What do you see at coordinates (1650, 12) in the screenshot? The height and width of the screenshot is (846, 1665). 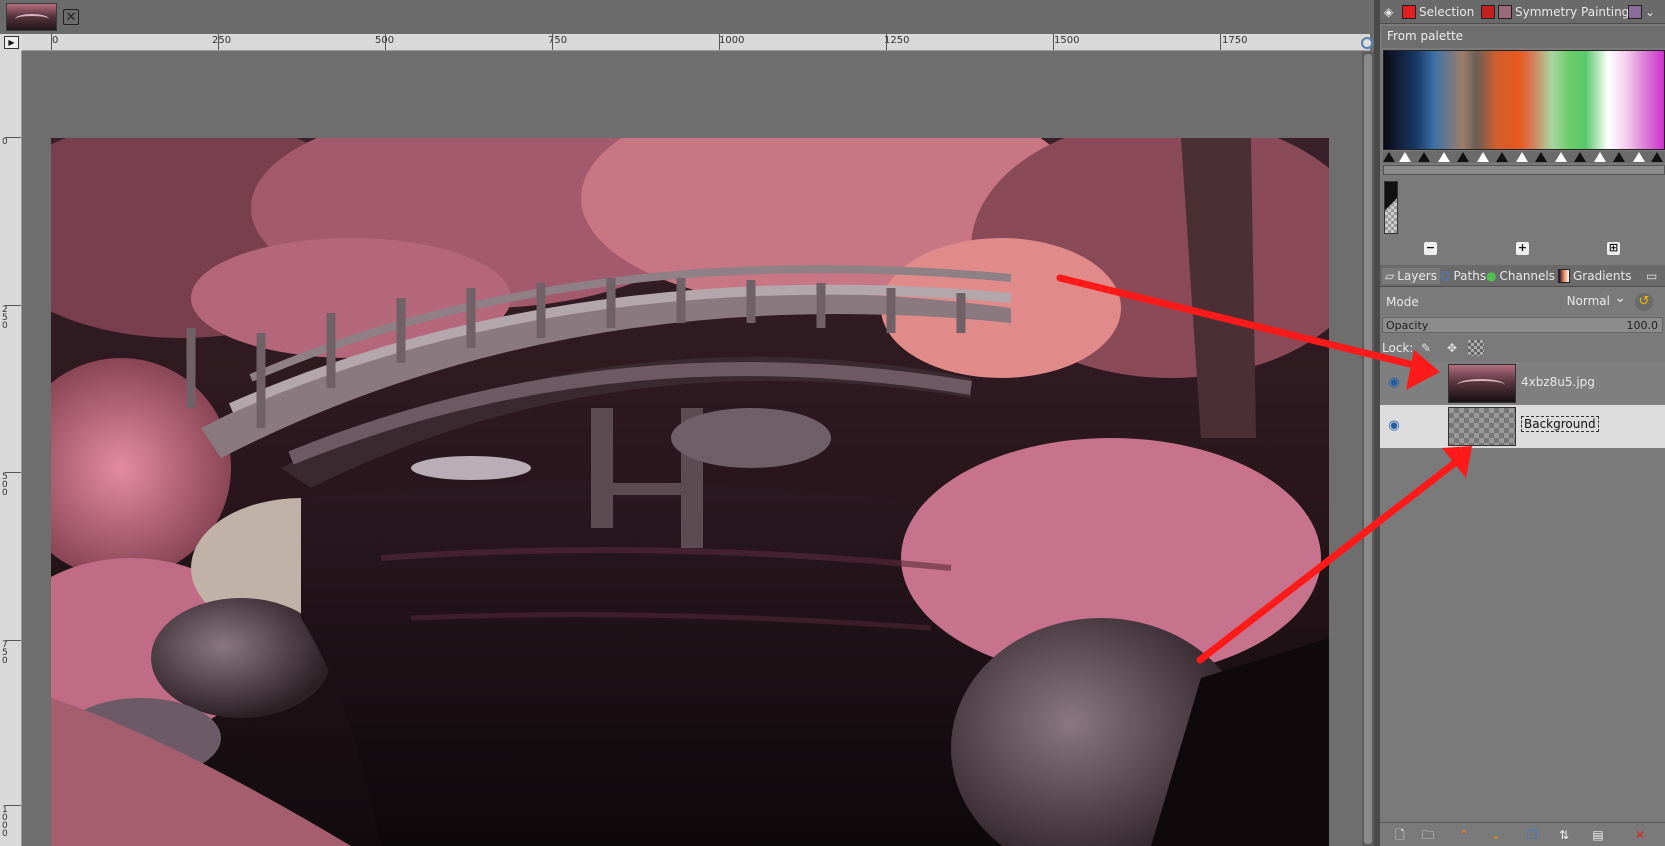 I see `chevron-down-icon: ⌄` at bounding box center [1650, 12].